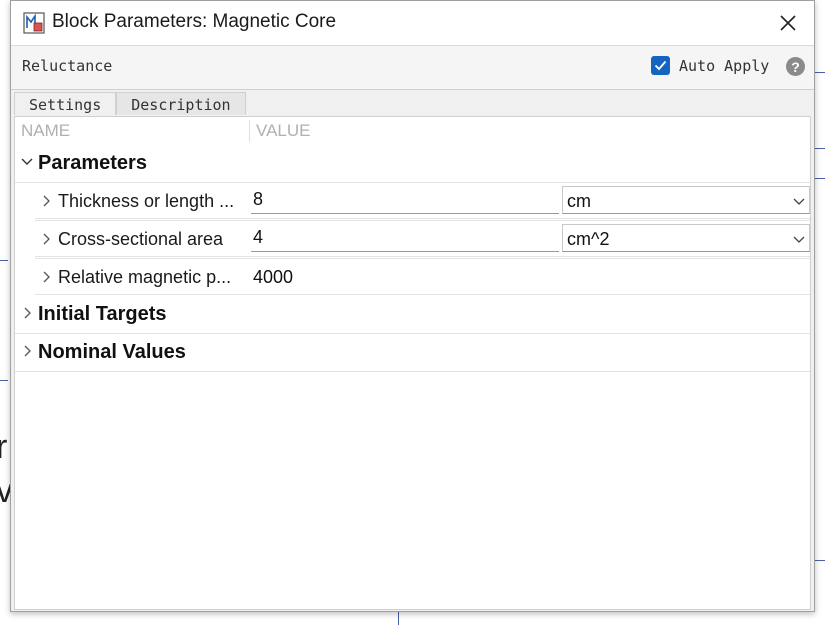 The height and width of the screenshot is (625, 825). I want to click on area-value-input, so click(405, 238).